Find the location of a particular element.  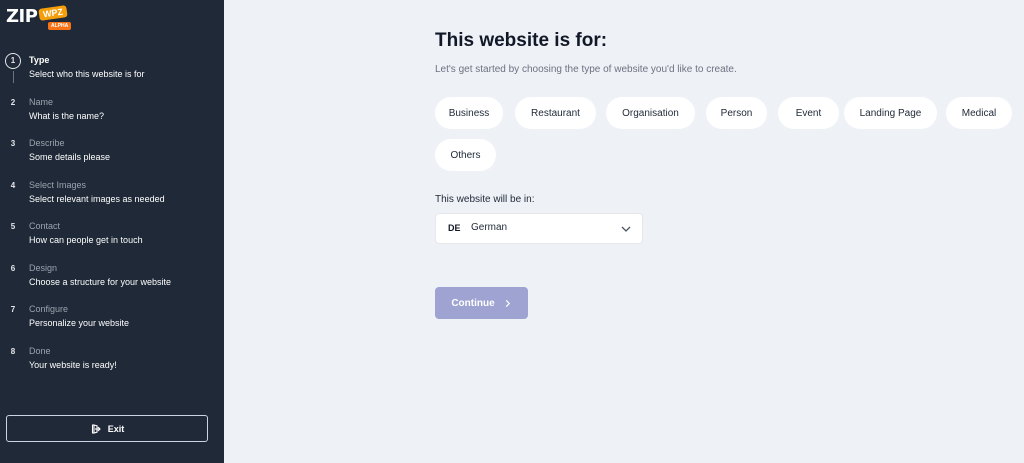

zipwp-logo: ZIP WPZ ALPHA is located at coordinates (41, 19).